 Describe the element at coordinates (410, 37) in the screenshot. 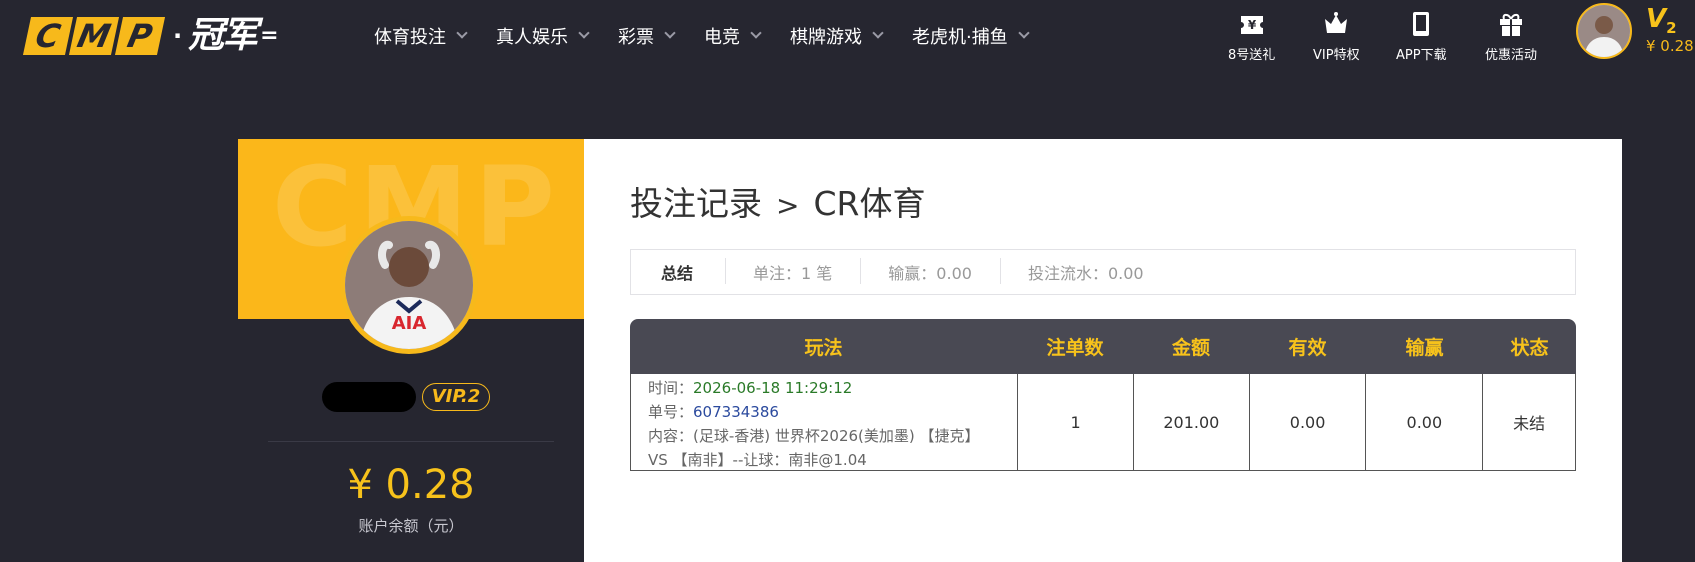

I see `nav-sports-label: 体育投注` at that location.